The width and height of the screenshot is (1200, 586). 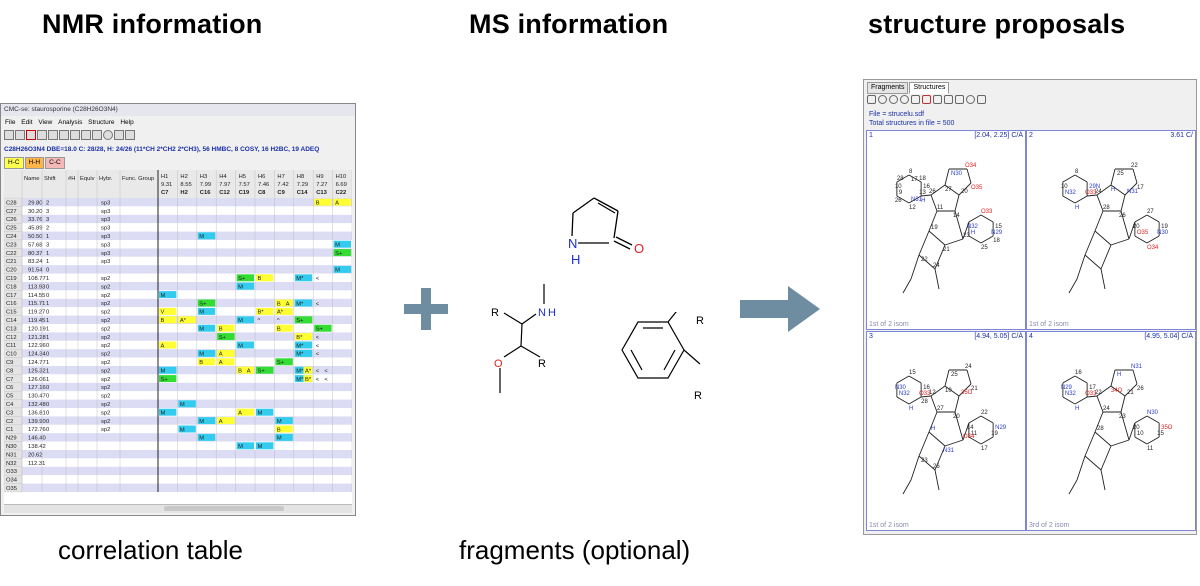 What do you see at coordinates (224, 508) in the screenshot?
I see `scrollbar-thumb` at bounding box center [224, 508].